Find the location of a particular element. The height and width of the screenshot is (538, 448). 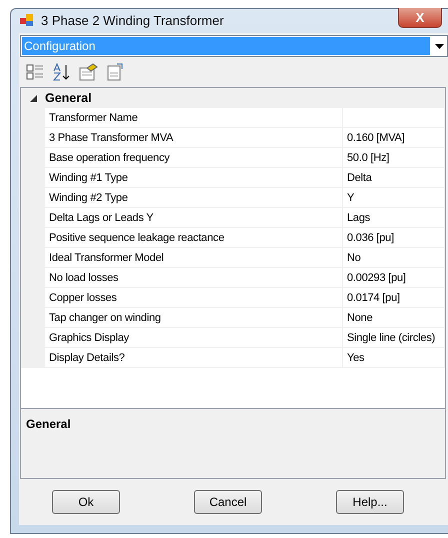

property-value: 0.0174 [pu] is located at coordinates (394, 298).